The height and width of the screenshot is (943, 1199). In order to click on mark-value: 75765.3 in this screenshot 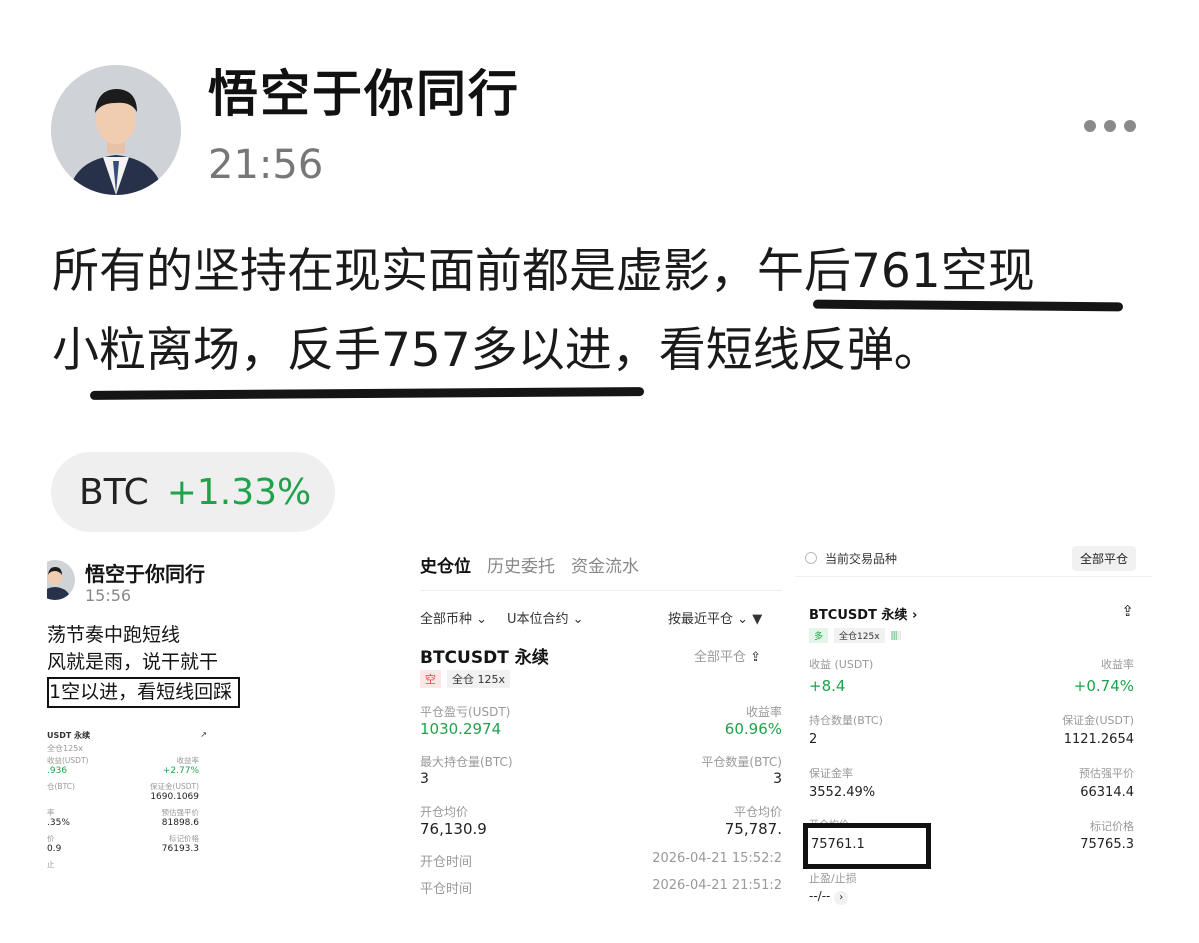, I will do `click(1107, 844)`.